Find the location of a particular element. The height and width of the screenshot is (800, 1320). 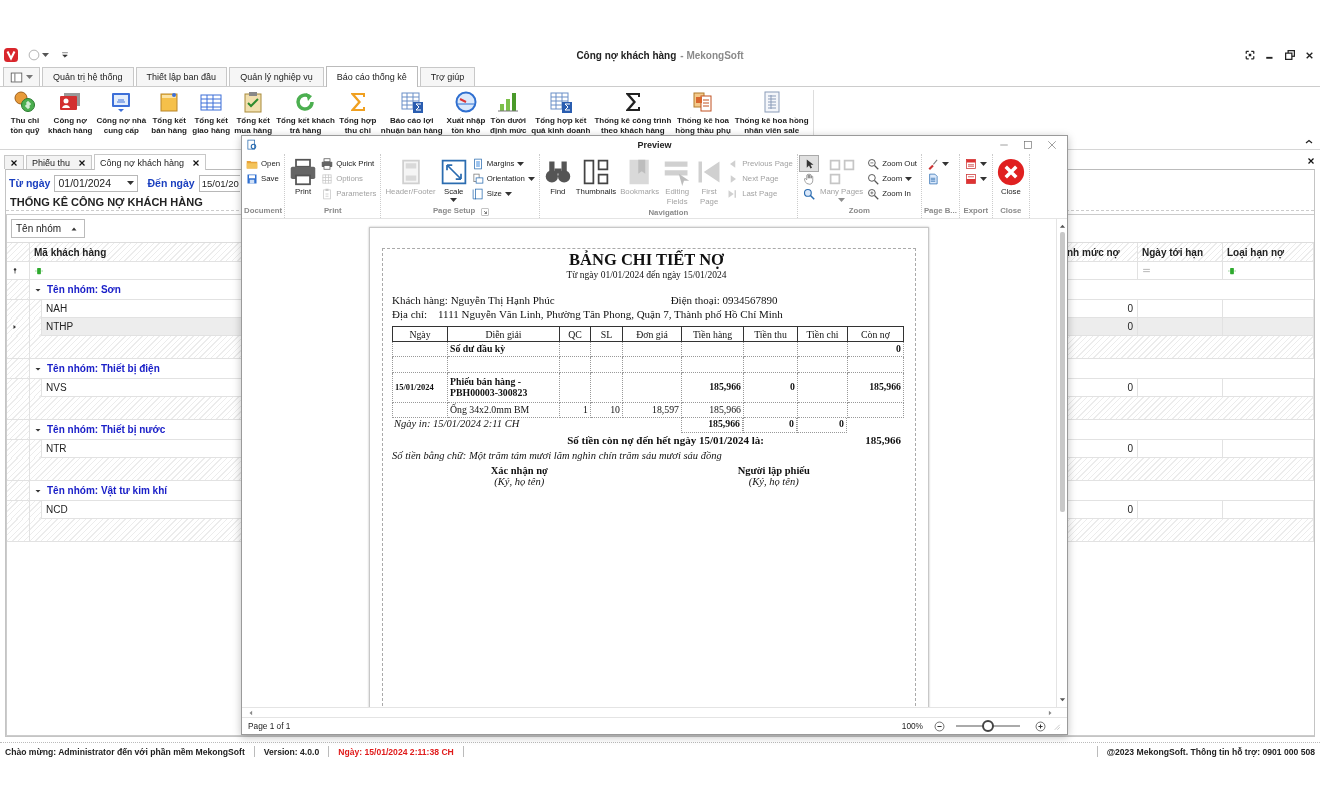

signature-title: Người lập phiếu is located at coordinates (773, 470).